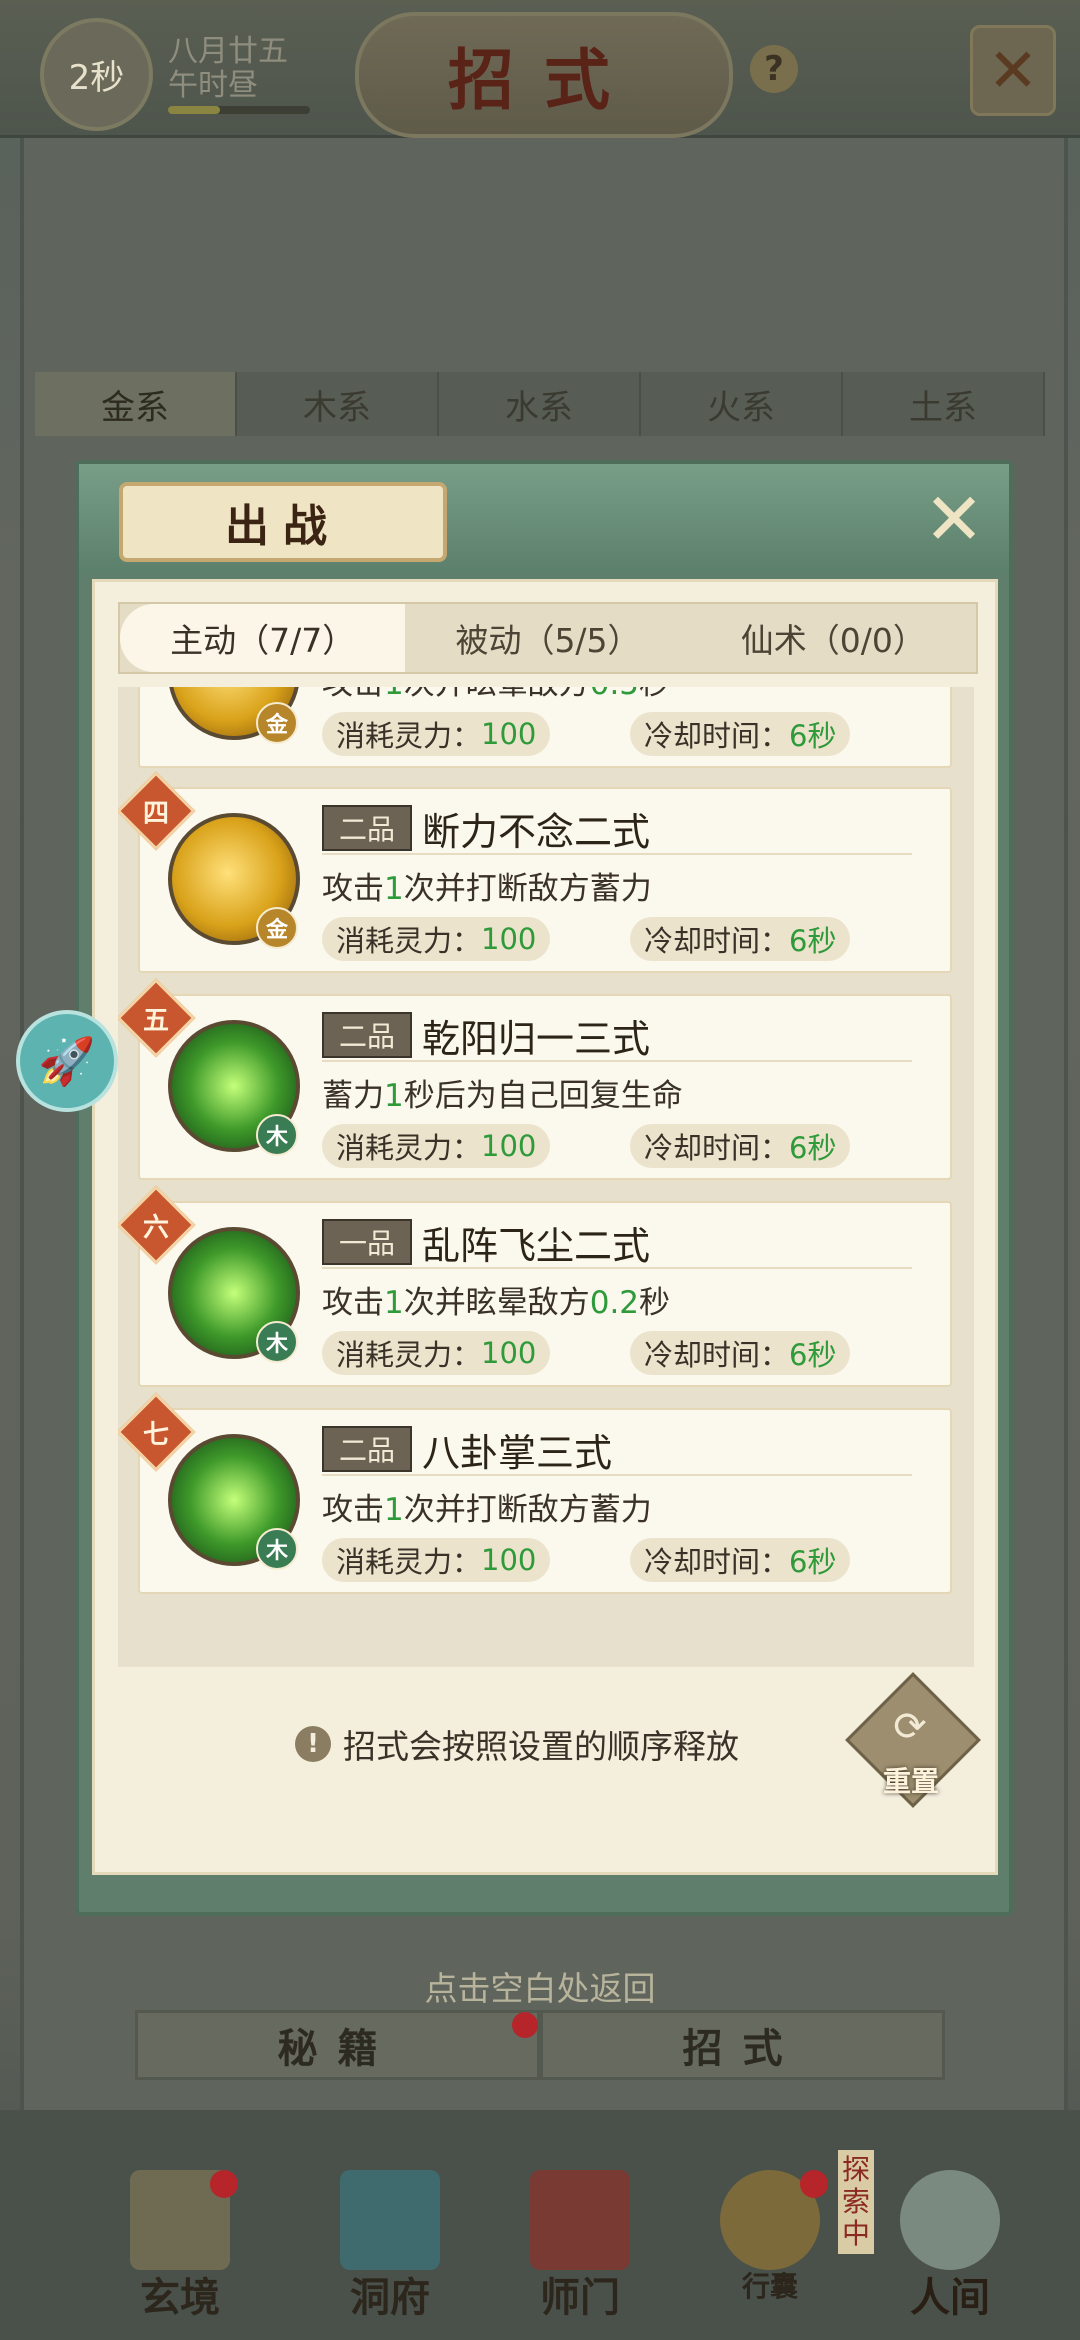 The image size is (1080, 2340). Describe the element at coordinates (155, 1020) in the screenshot. I see `order-number: 五` at that location.